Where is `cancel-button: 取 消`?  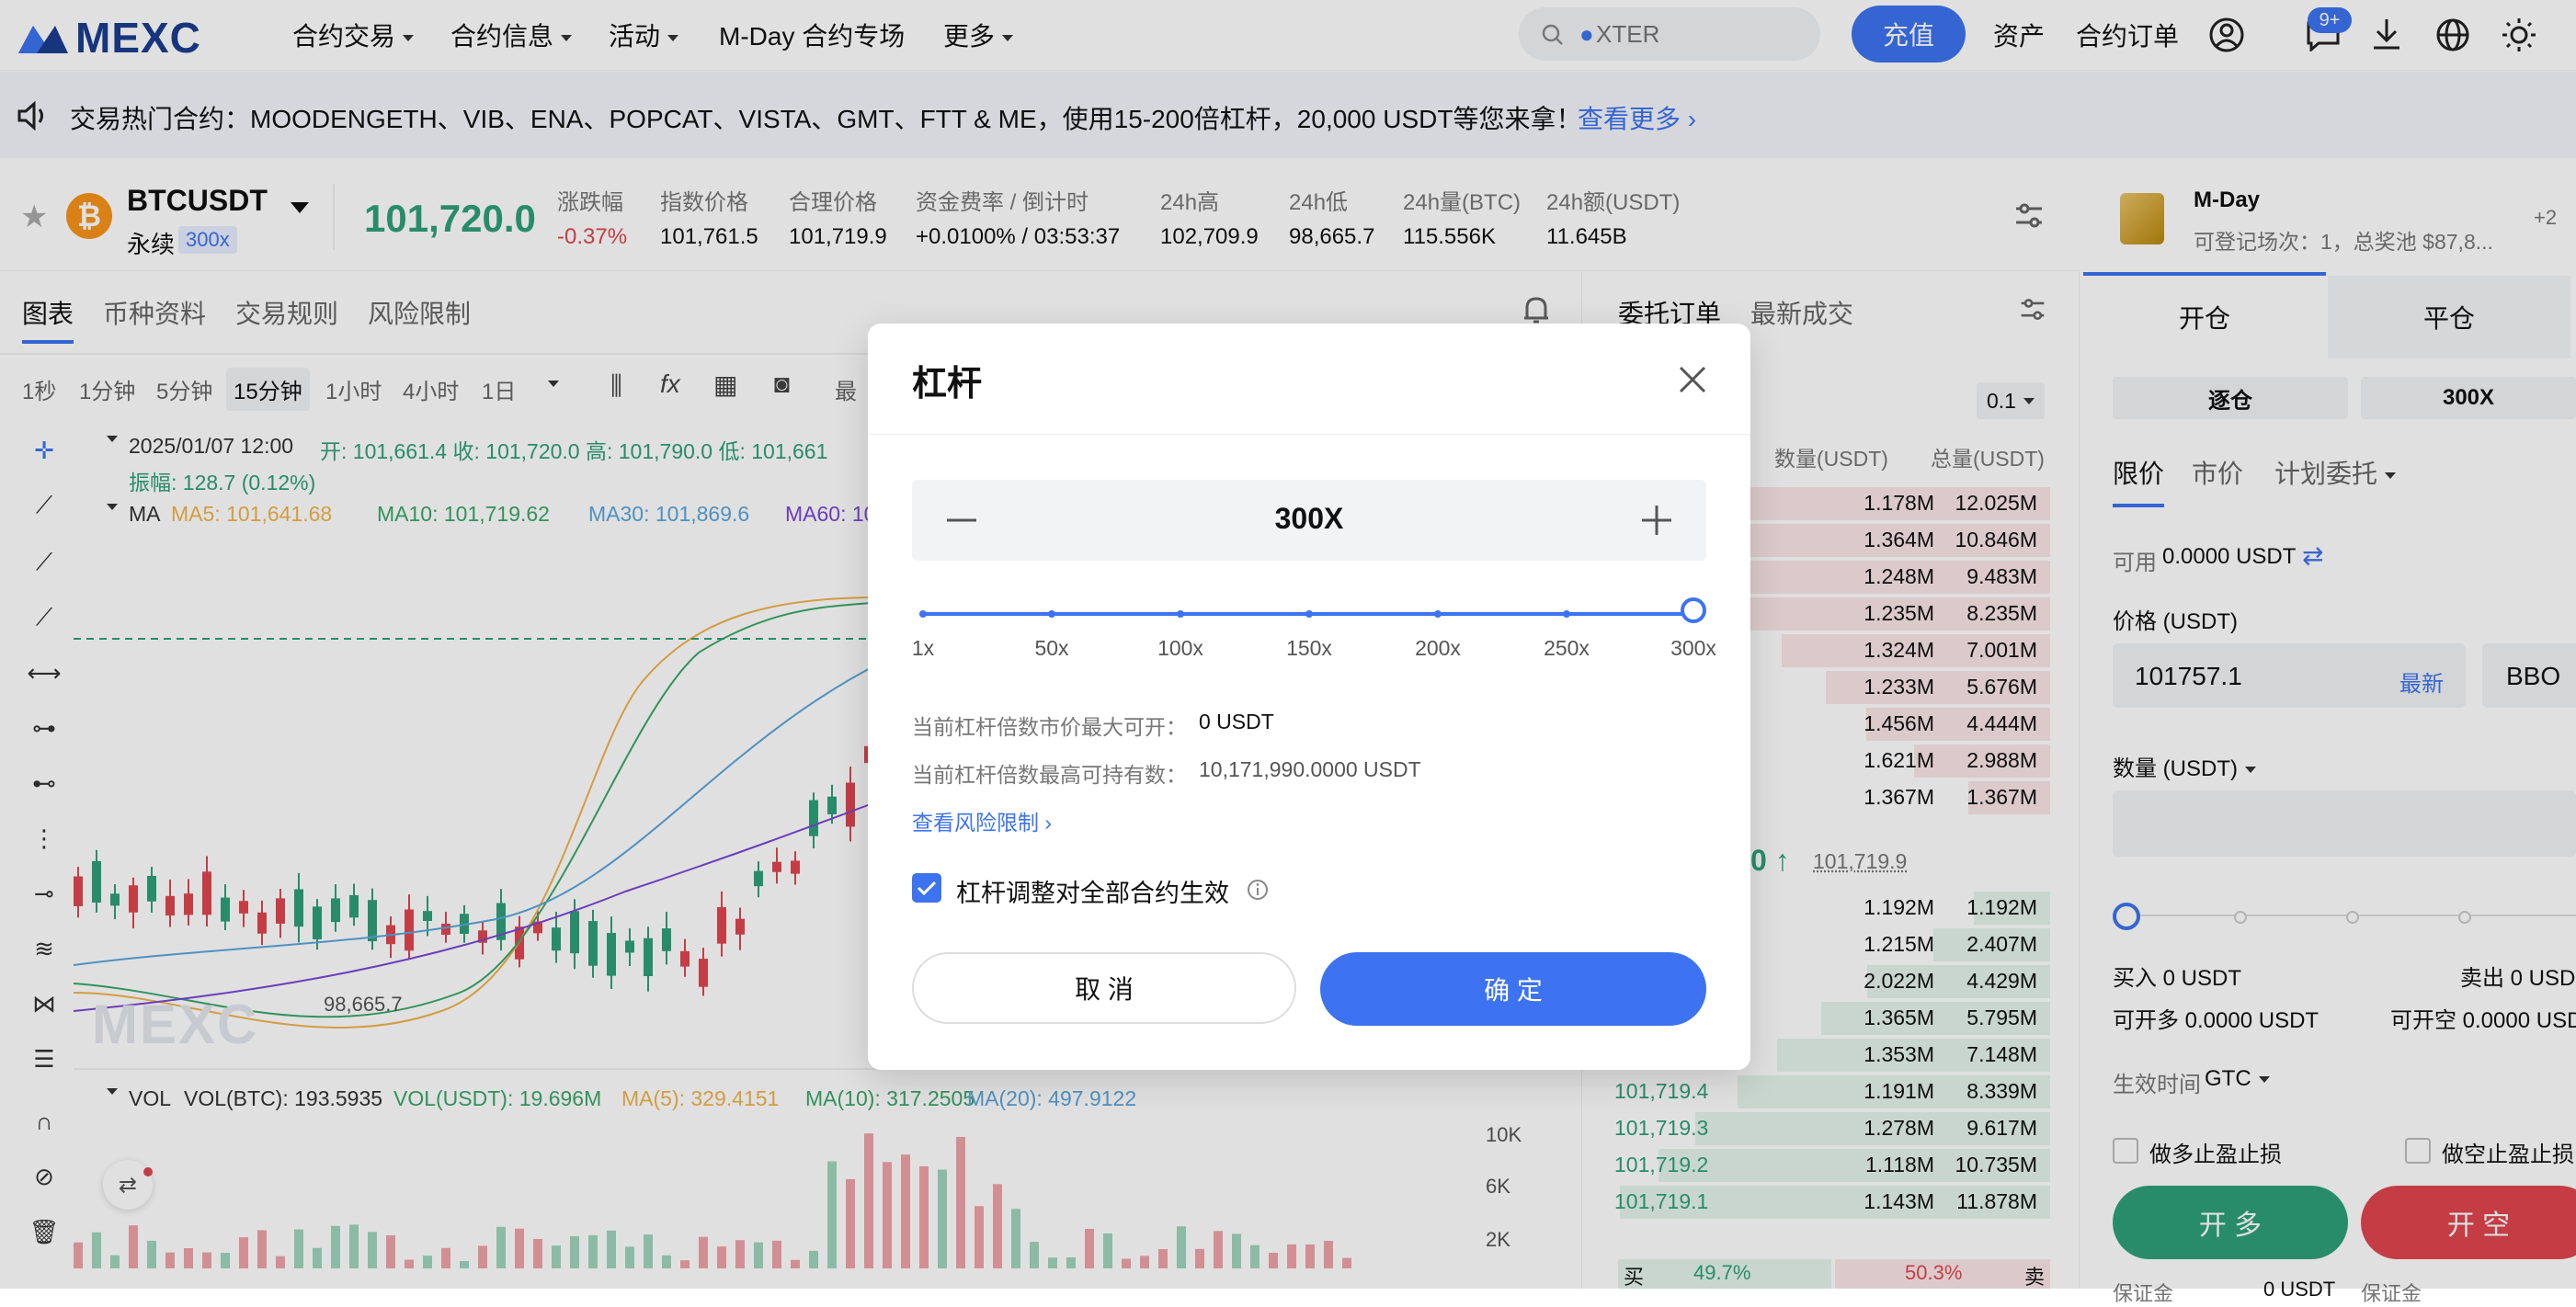
cancel-button: 取 消 is located at coordinates (1104, 988).